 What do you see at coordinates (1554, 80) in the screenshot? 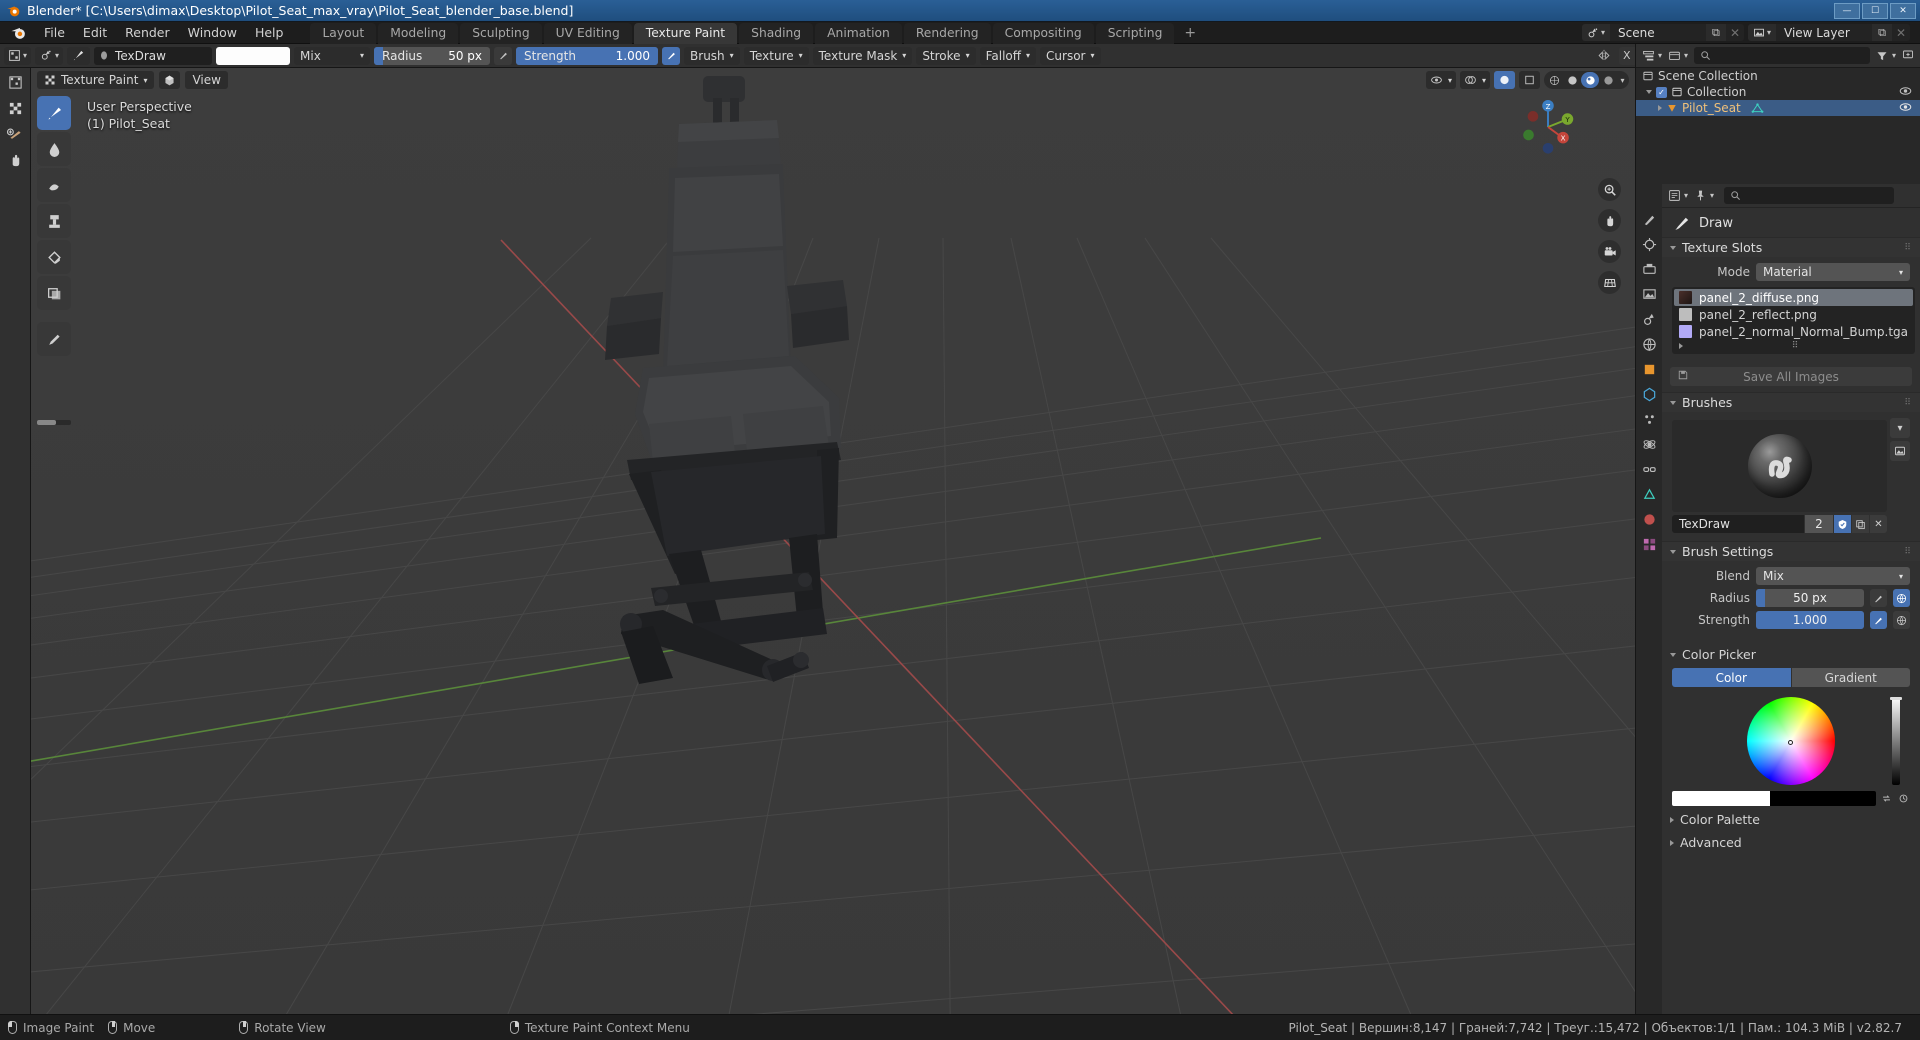
I see `shading-wireframe` at bounding box center [1554, 80].